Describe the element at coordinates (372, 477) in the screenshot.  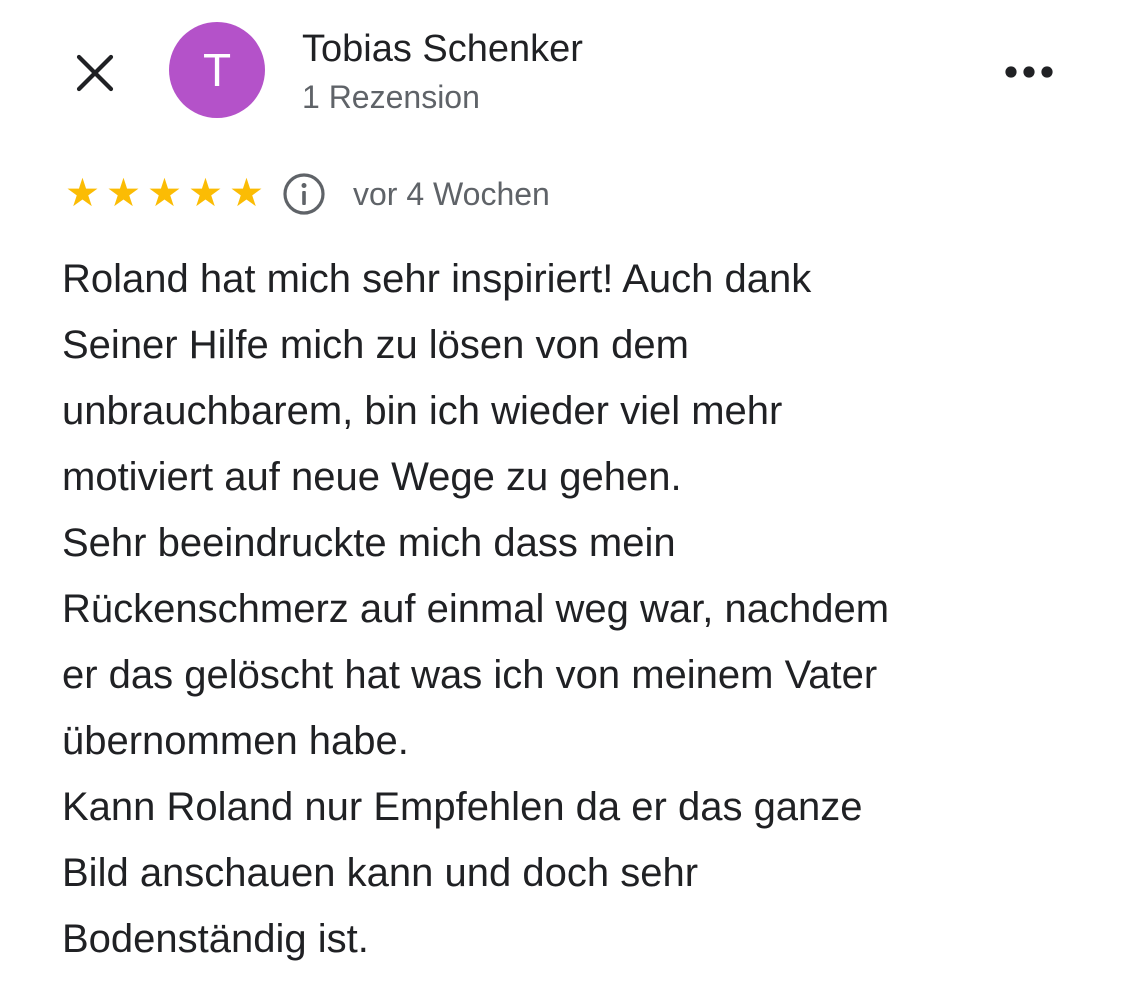
I see `review-text-line: motiviert auf neue Wege zu gehen.` at that location.